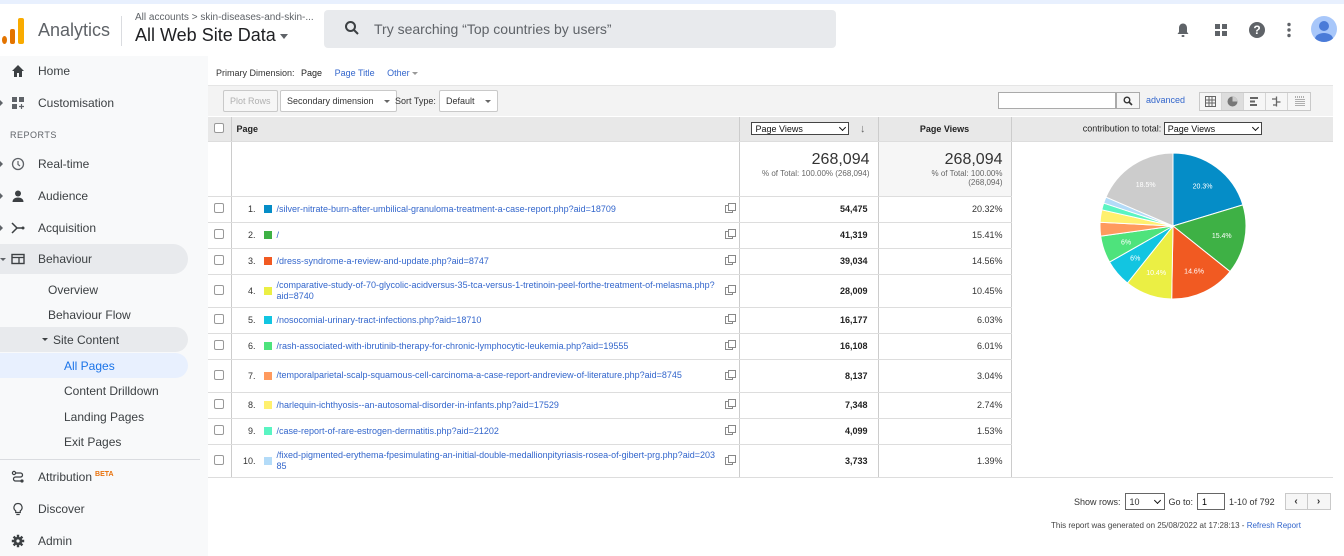  Describe the element at coordinates (121, 31) in the screenshot. I see `header-divider` at that location.